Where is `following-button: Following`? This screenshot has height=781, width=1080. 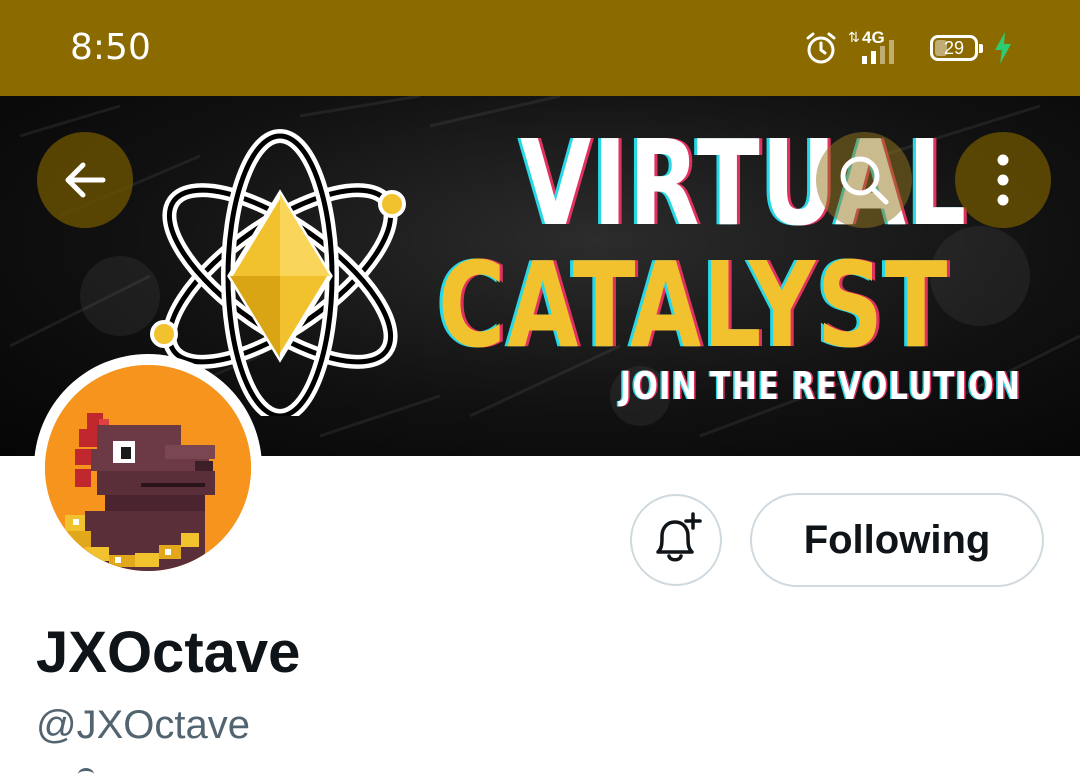
following-button: Following is located at coordinates (897, 540).